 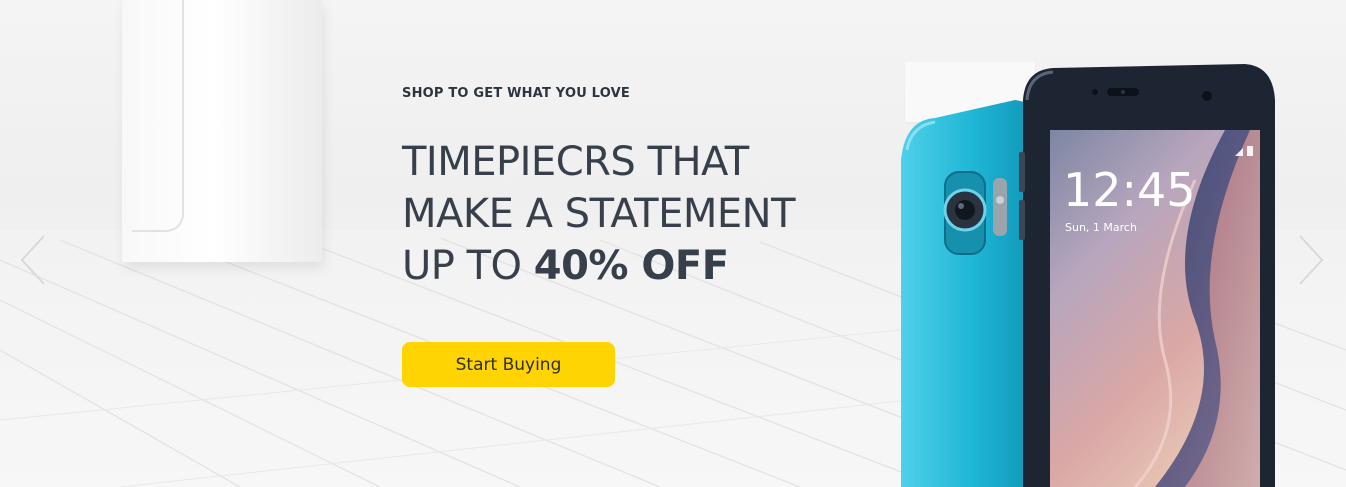 What do you see at coordinates (575, 162) in the screenshot?
I see `headline-line-1: TIMEPIECRS THAT` at bounding box center [575, 162].